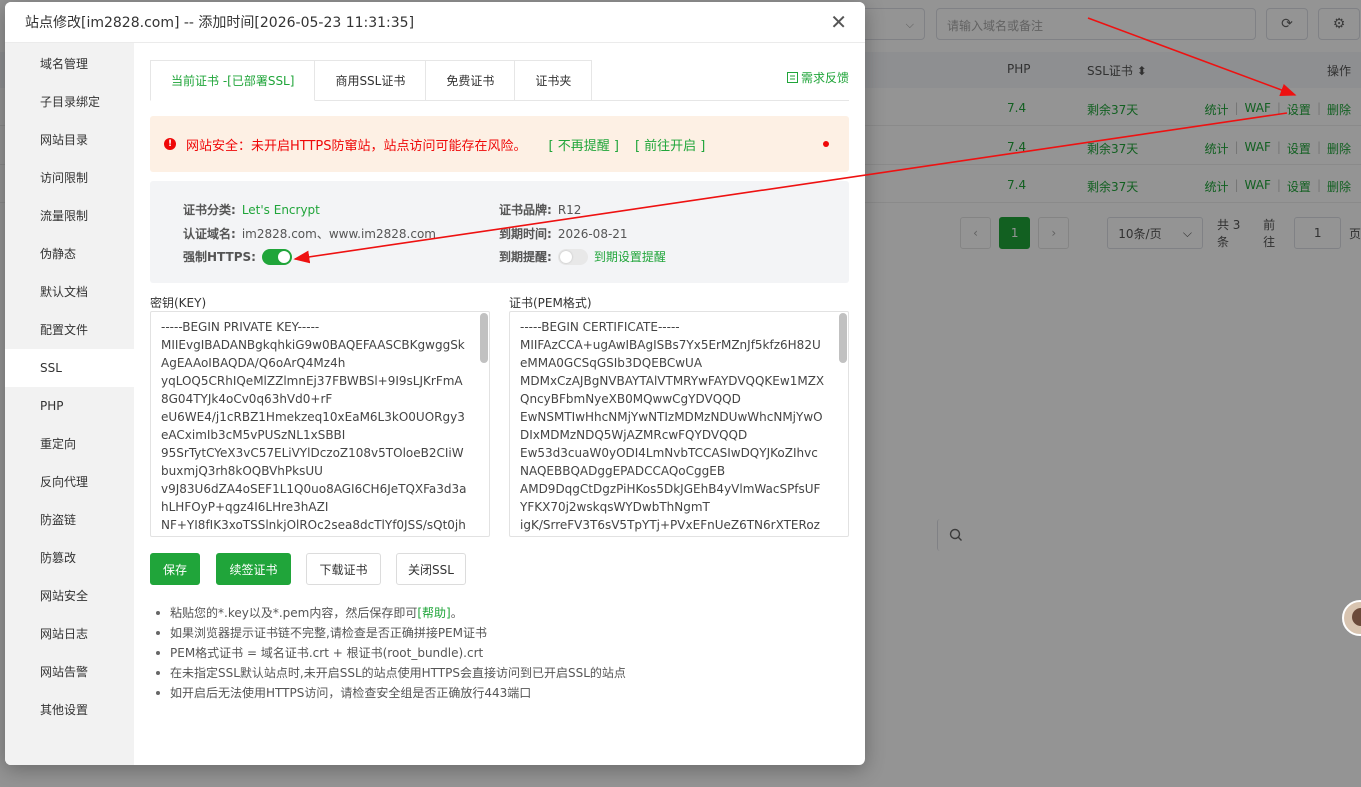 The image size is (1361, 787). Describe the element at coordinates (219, 257) in the screenshot. I see `force-https-label: 强制HTTPS:` at that location.